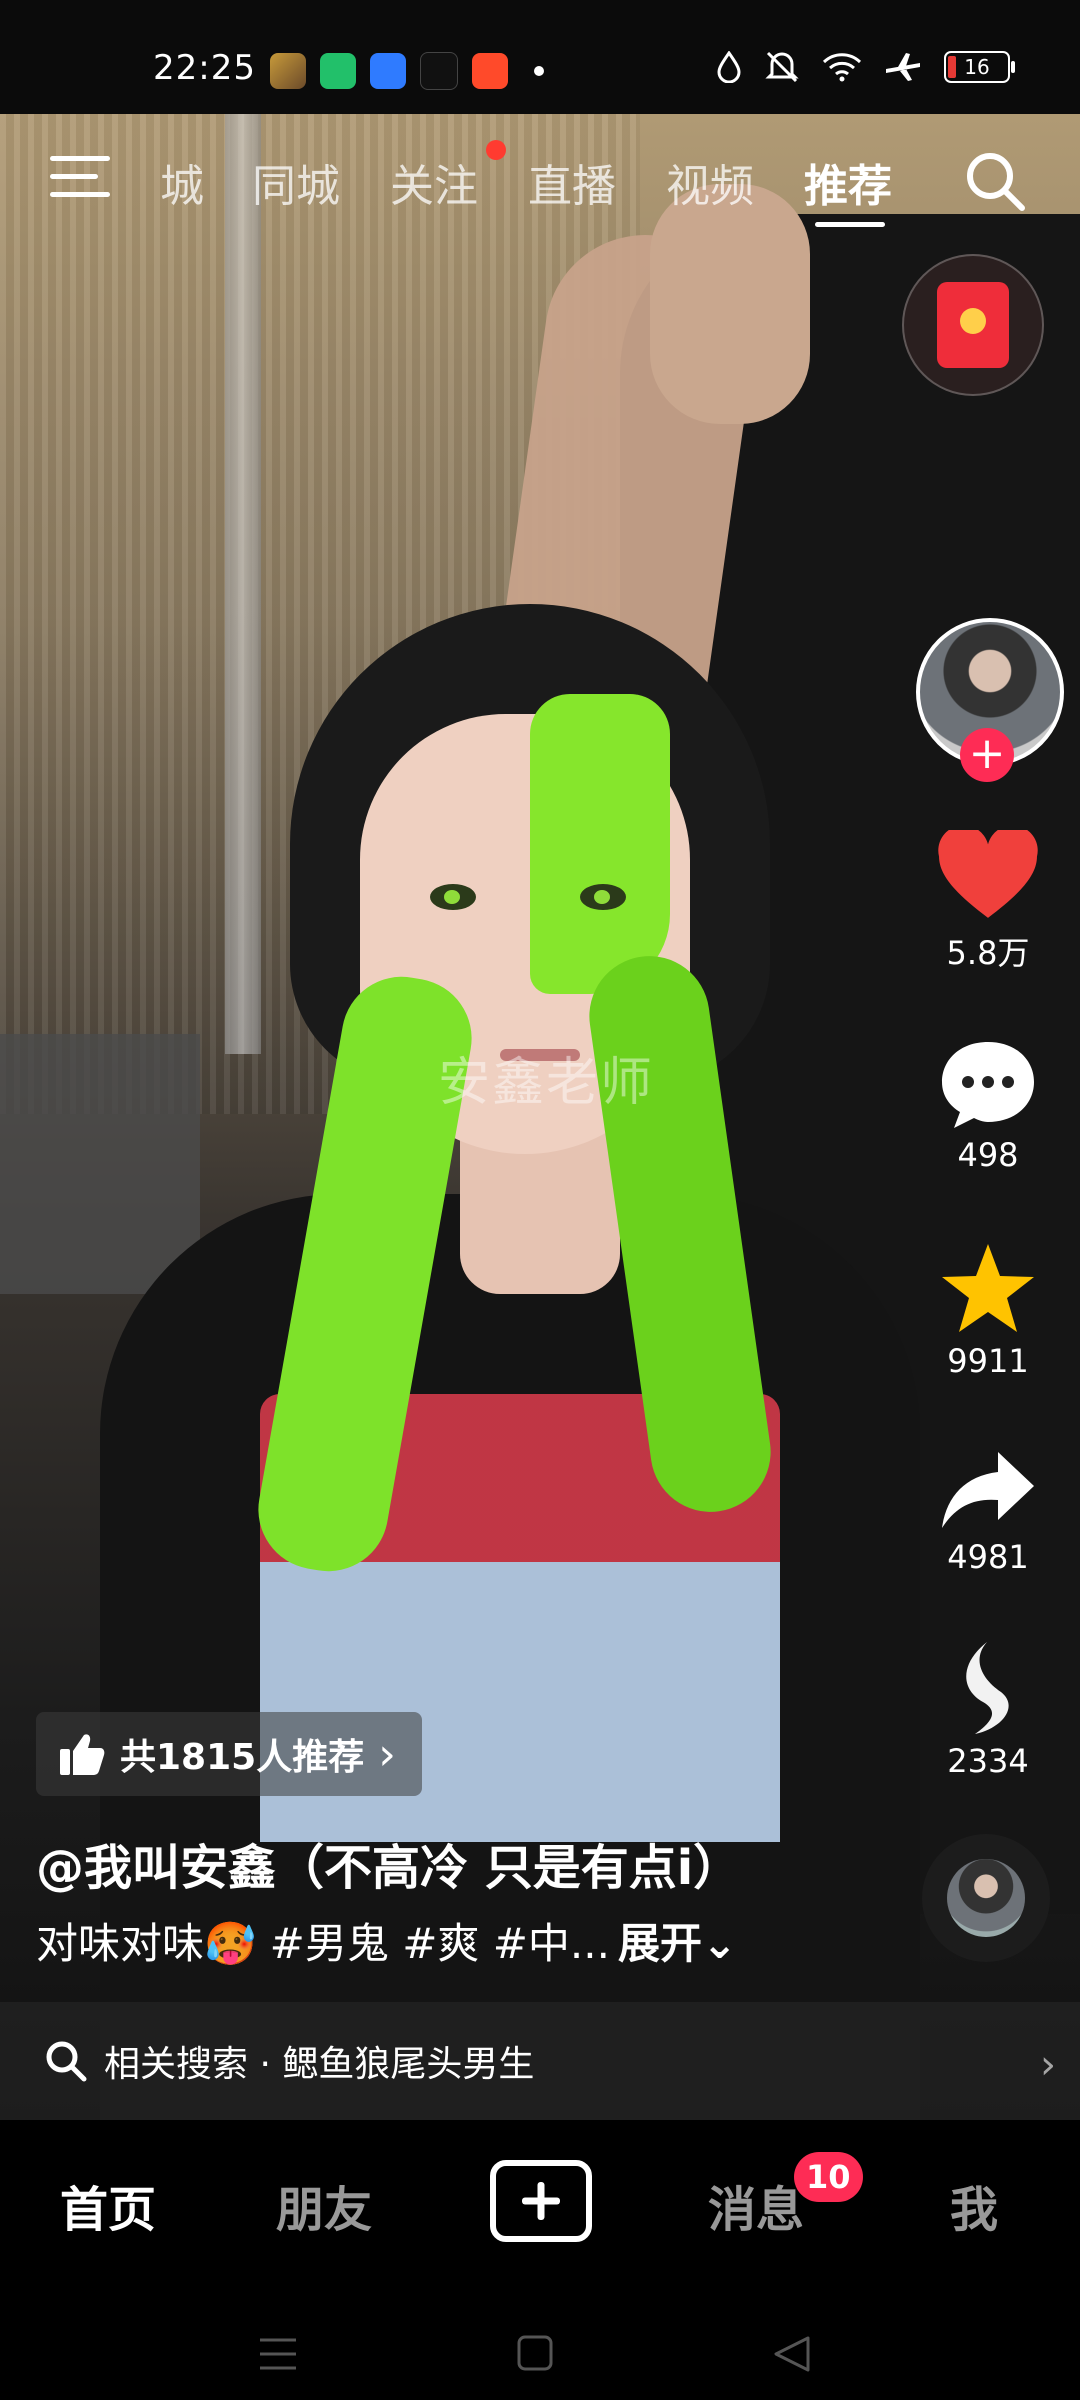 The image size is (1080, 2400). I want to click on video-app-icon, so click(490, 71).